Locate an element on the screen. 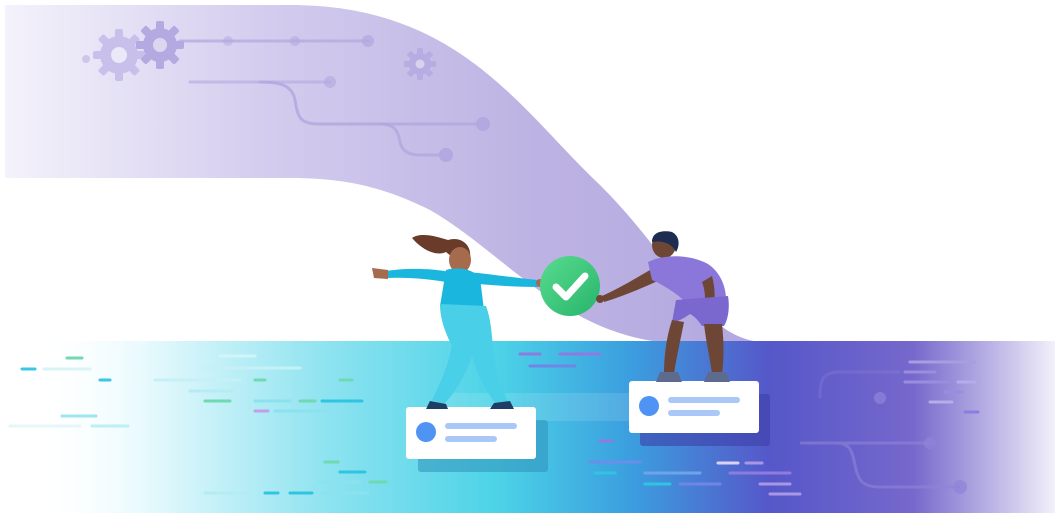 The image size is (1055, 513). card-right is located at coordinates (699, 413).